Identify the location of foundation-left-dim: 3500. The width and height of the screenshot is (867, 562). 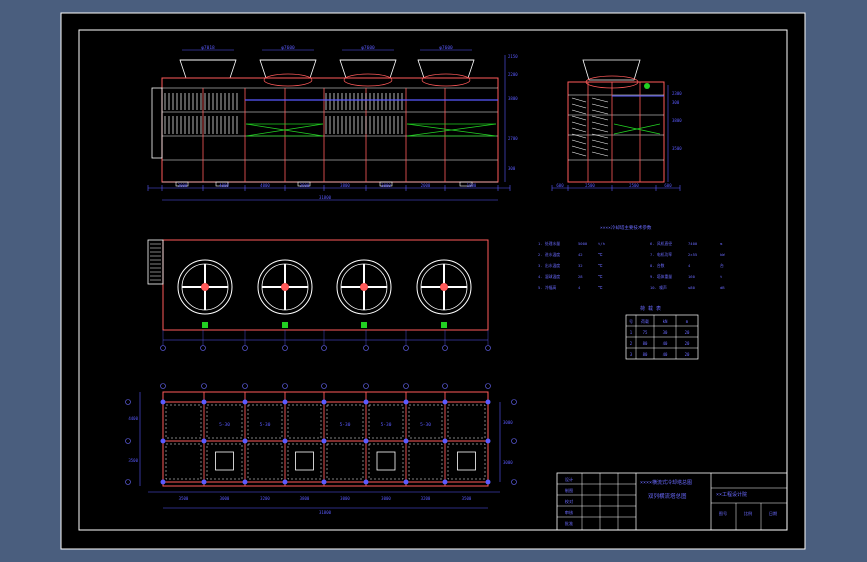
(133, 460).